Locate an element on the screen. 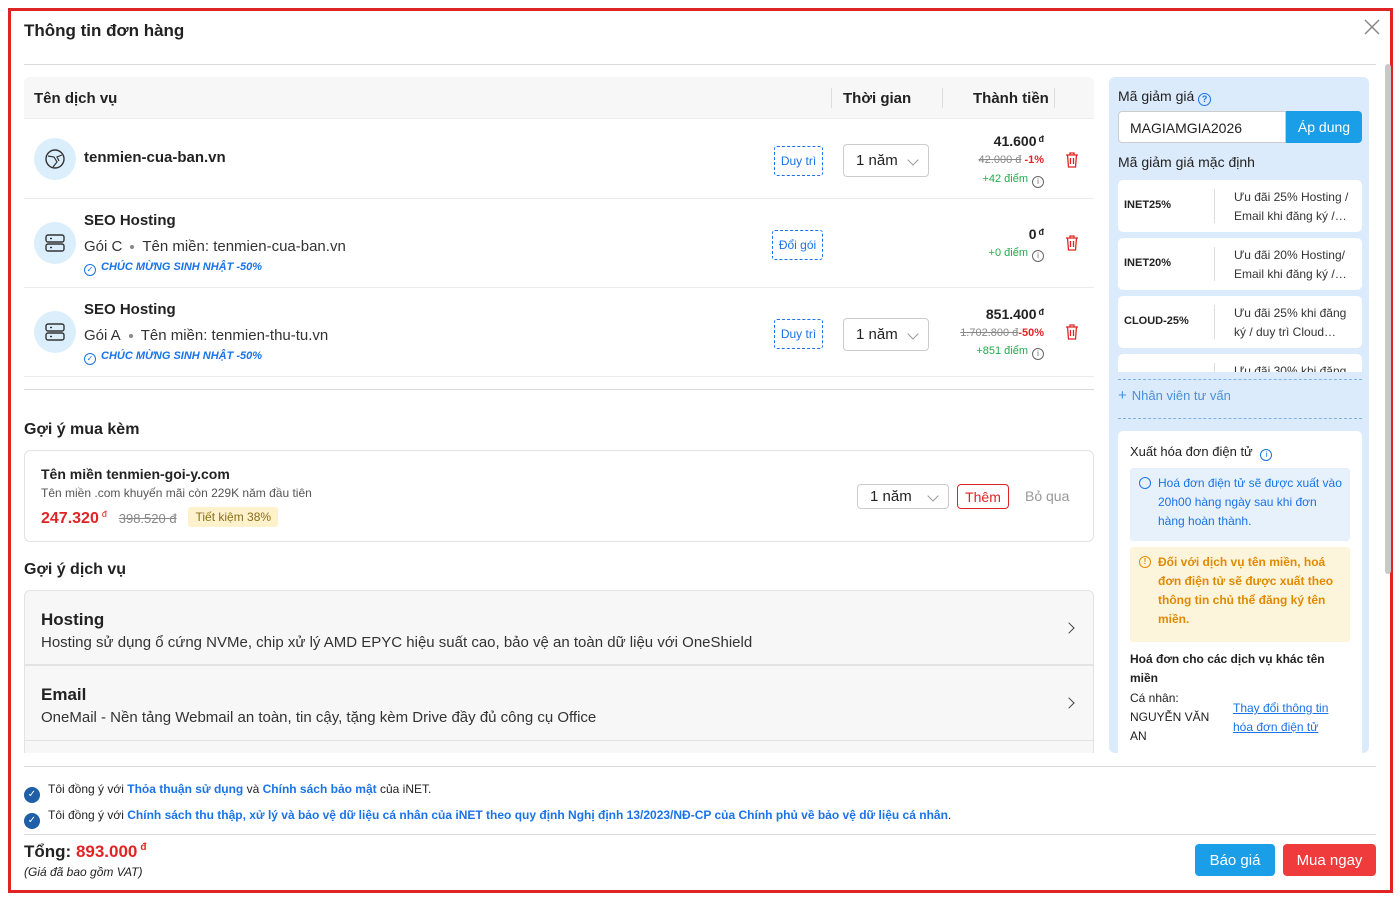 This screenshot has width=1400, height=900. plan-name: Gói A is located at coordinates (102, 335).